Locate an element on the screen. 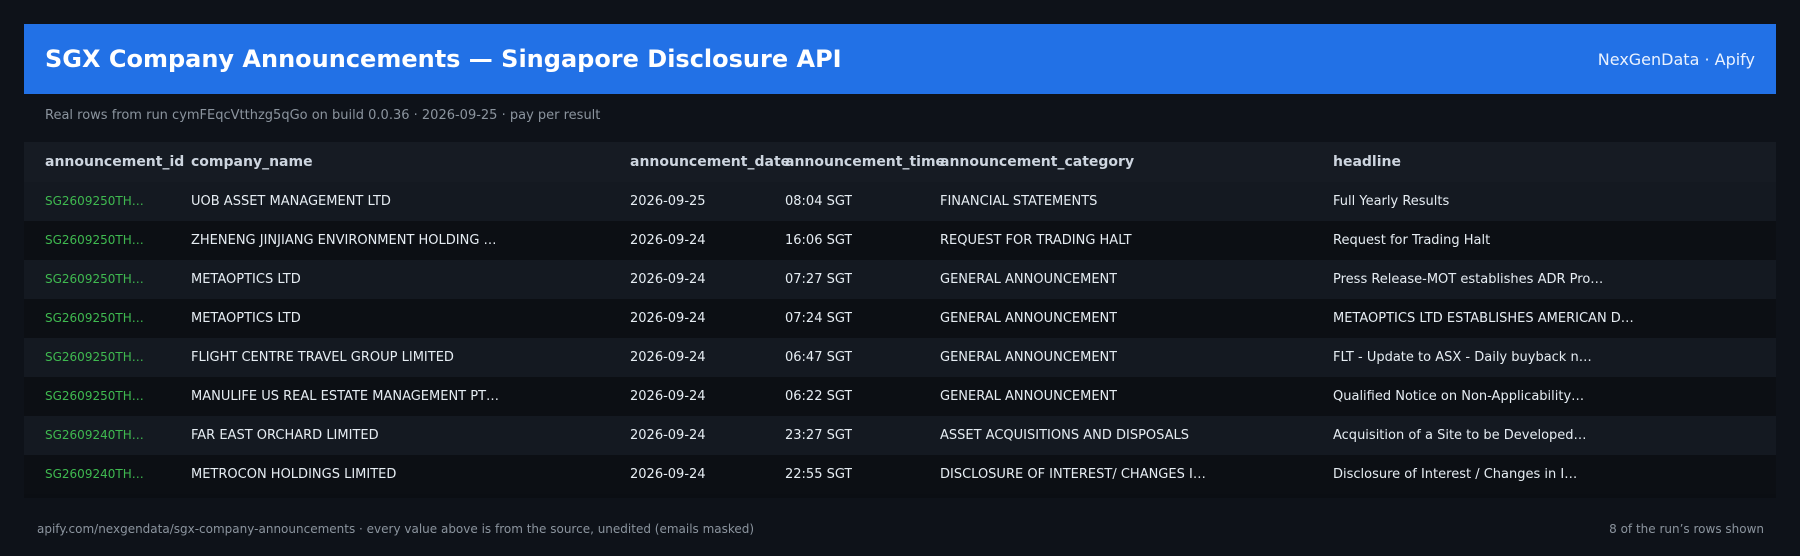 The width and height of the screenshot is (1800, 556). column-header-announcement-id: announcement_id is located at coordinates (114, 162).